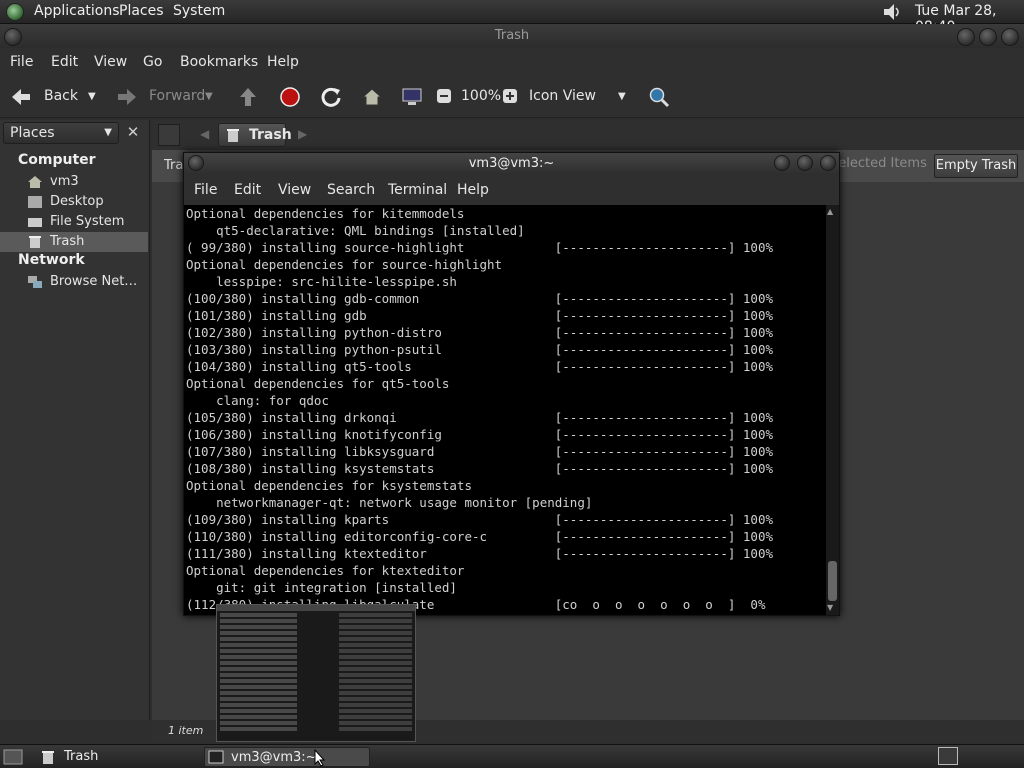  Describe the element at coordinates (659, 97) in the screenshot. I see `search-icon` at that location.